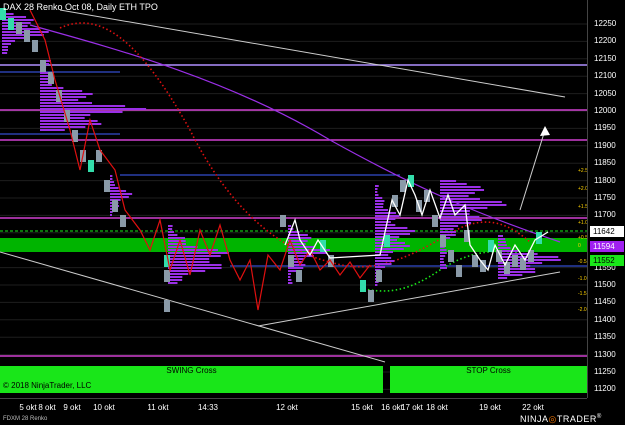 The image size is (625, 425). I want to click on price-tick-label: 11400, so click(605, 319).